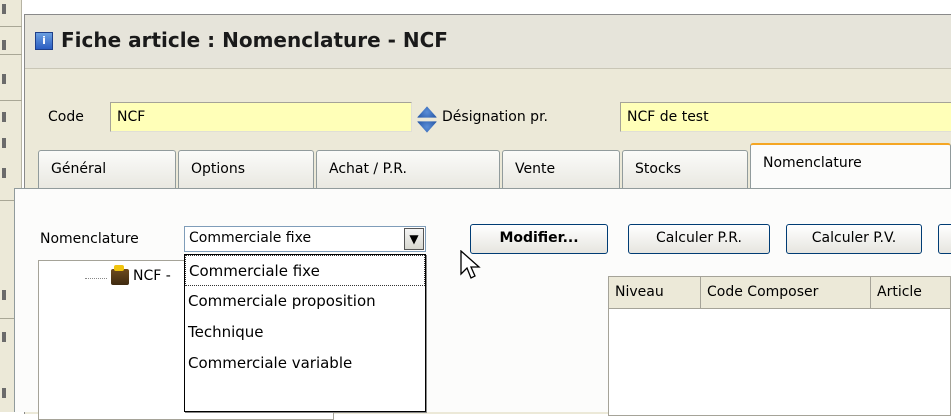 This screenshot has height=420, width=951. What do you see at coordinates (911, 293) in the screenshot?
I see `column-header-article: Article` at bounding box center [911, 293].